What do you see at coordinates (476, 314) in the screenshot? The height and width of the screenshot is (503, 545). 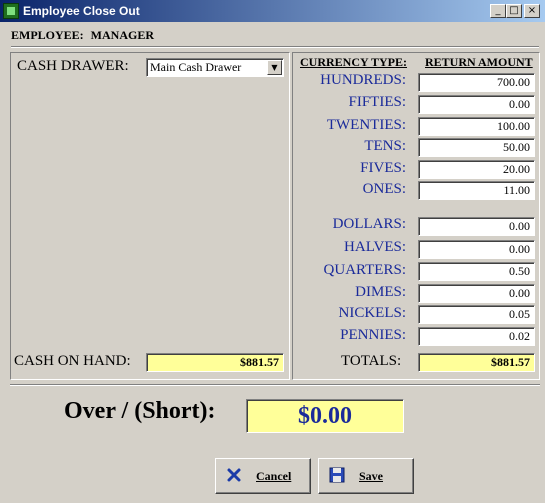 I see `nickels-field: 0.05` at bounding box center [476, 314].